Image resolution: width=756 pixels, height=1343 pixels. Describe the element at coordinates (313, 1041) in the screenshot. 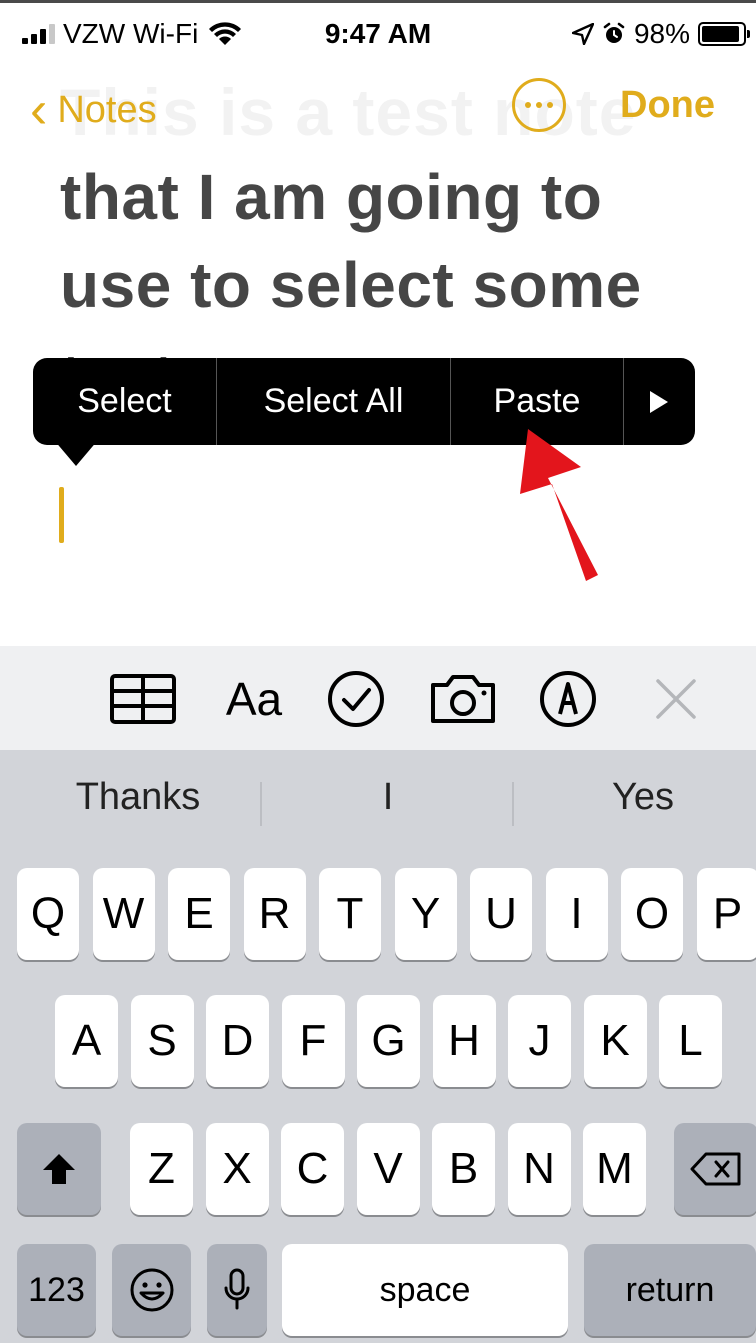

I see `key-f: F` at that location.